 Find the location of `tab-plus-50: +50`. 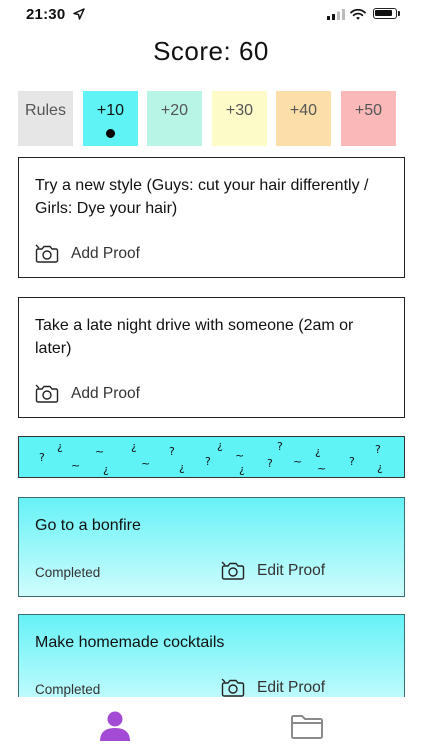

tab-plus-50: +50 is located at coordinates (368, 118).